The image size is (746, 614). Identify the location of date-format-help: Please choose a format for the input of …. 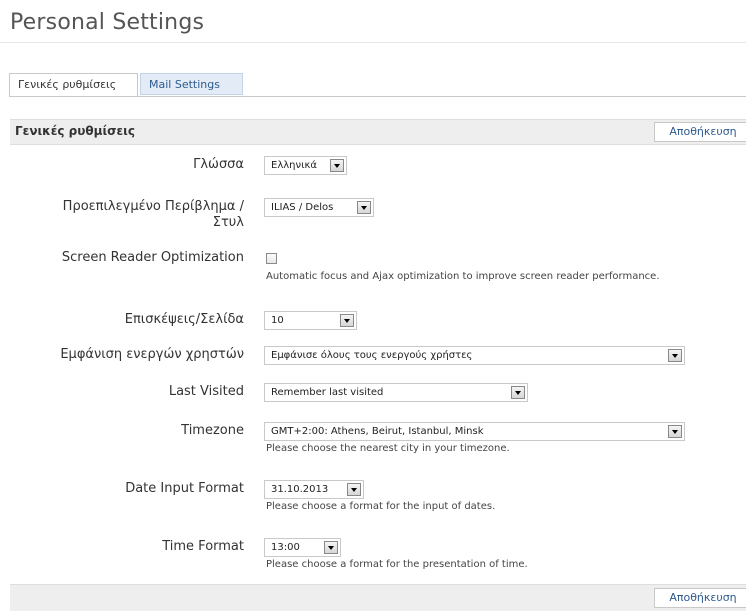
(381, 506).